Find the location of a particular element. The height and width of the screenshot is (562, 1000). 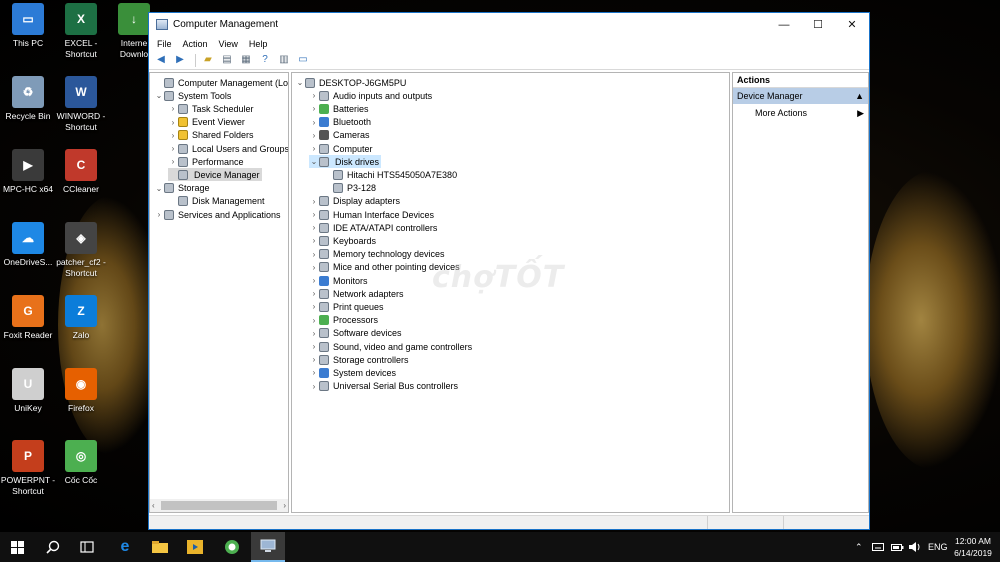

computer-management-taskbar-icon is located at coordinates (268, 547).